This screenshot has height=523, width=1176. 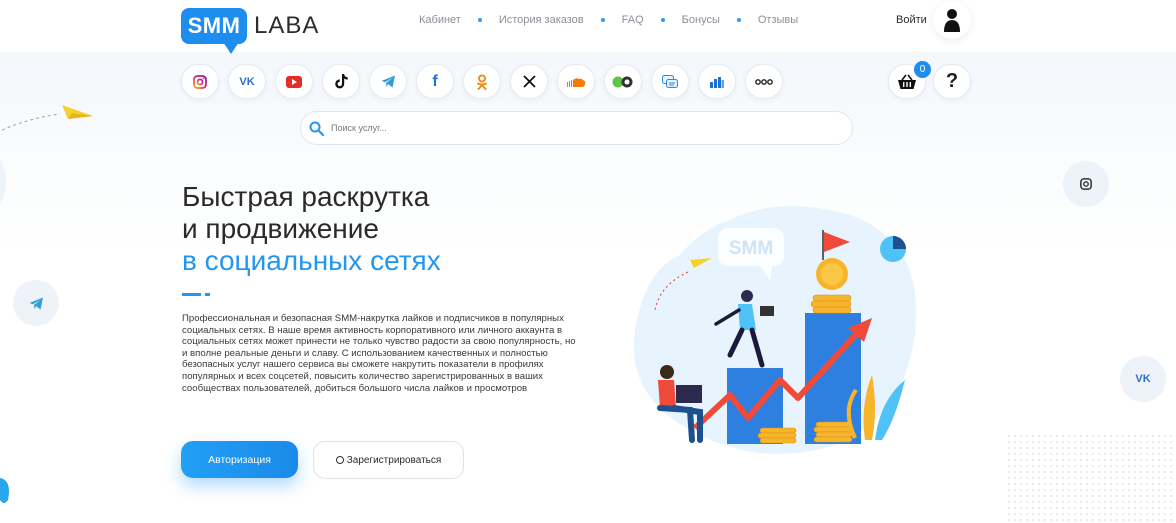 I want to click on svg-text: SMM, so click(x=751, y=248).